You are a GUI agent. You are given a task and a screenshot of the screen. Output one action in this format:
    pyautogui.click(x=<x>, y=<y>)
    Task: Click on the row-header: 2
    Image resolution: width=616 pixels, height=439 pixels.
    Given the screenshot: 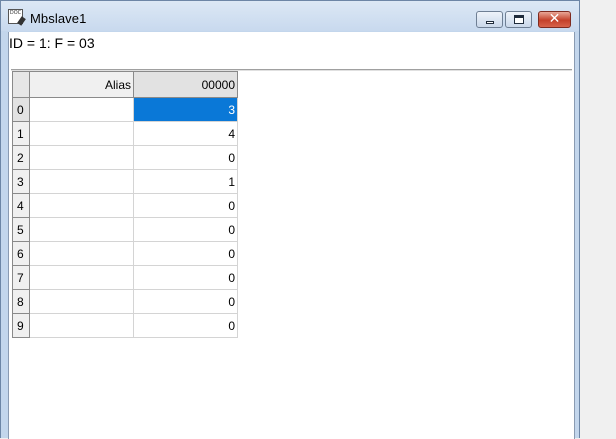 What is the action you would take?
    pyautogui.click(x=21, y=157)
    